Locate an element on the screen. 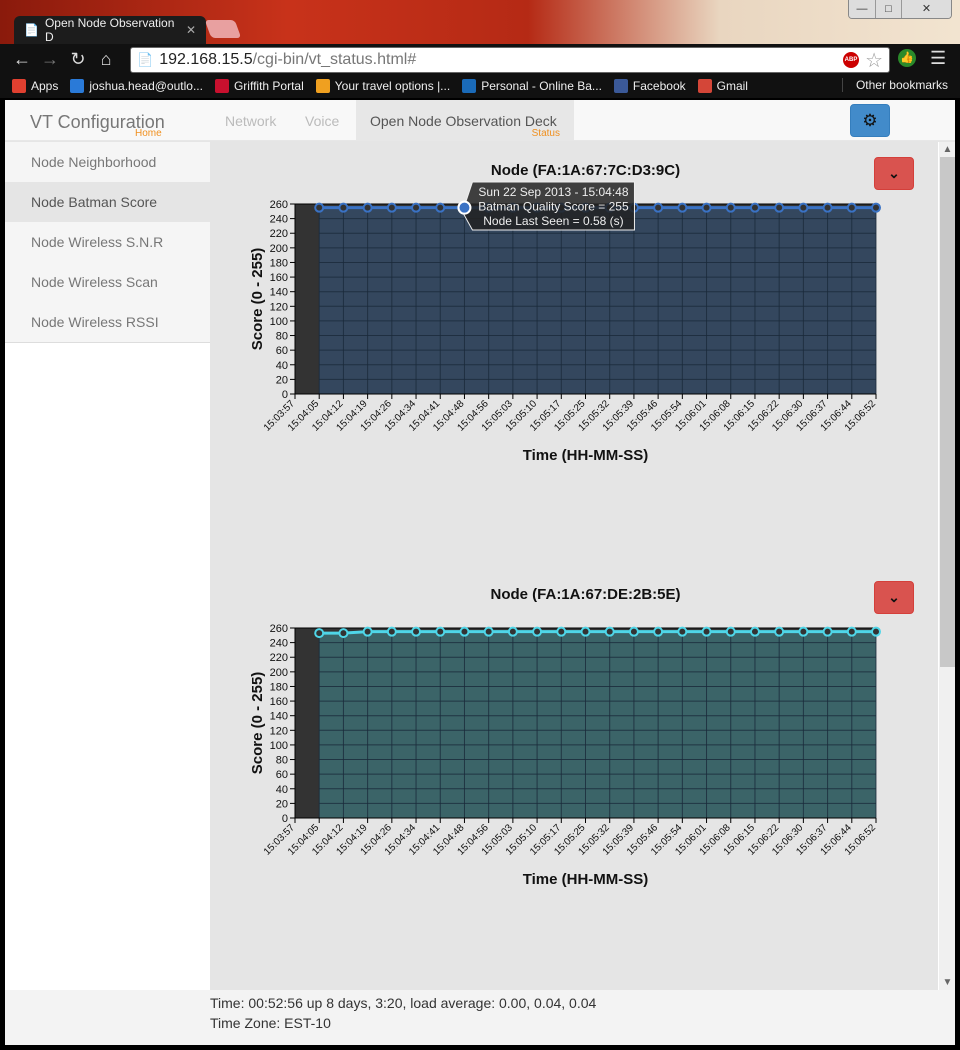 This screenshot has height=1050, width=960. extension-icon: 👍 is located at coordinates (907, 58).